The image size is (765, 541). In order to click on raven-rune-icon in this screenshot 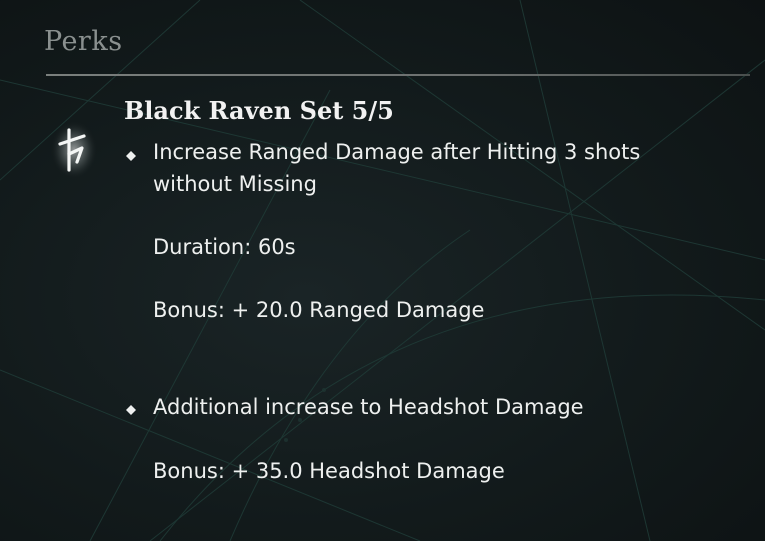, I will do `click(75, 150)`.